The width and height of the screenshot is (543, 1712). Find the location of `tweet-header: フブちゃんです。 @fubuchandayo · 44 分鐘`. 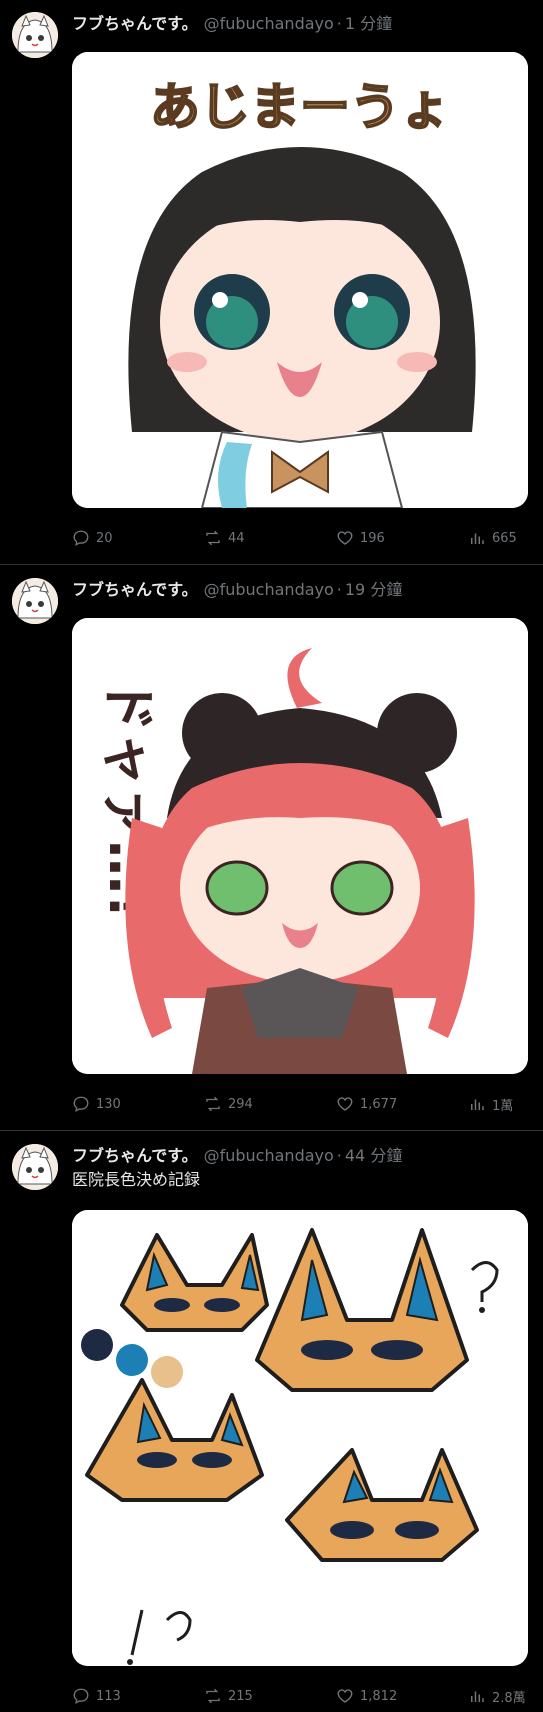

tweet-header: フブちゃんです。 @fubuchandayo · 44 分鐘 is located at coordinates (237, 1156).